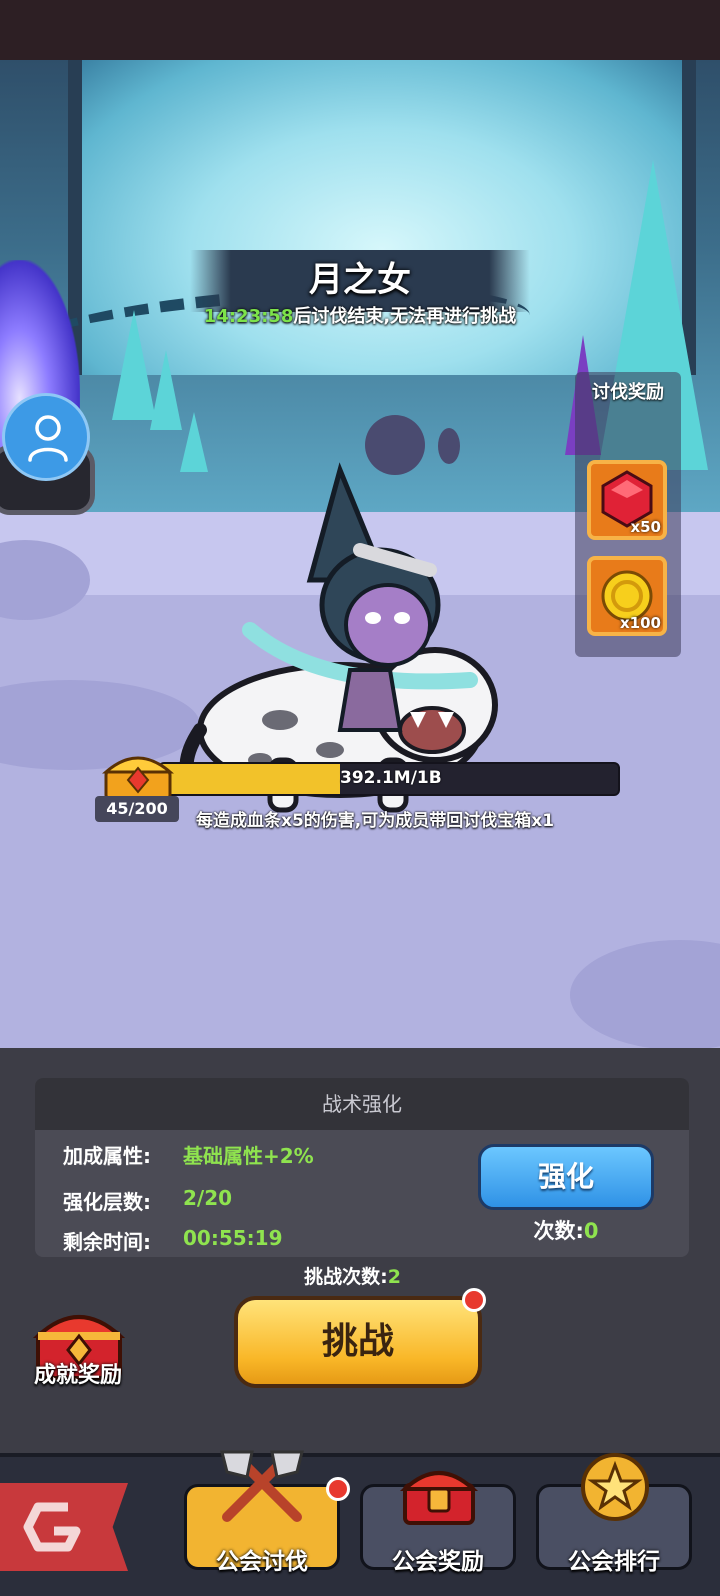 The image size is (720, 1596). I want to click on reward-slot-coin: x100, so click(627, 596).